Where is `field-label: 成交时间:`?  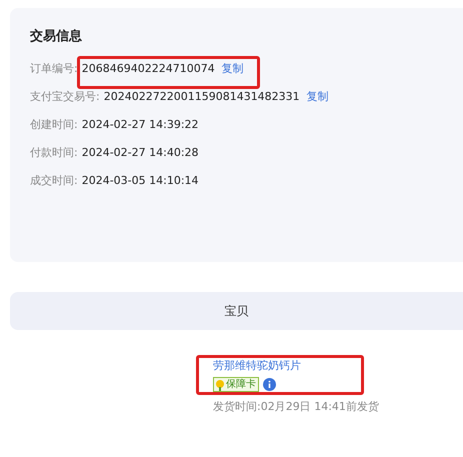
field-label: 成交时间: is located at coordinates (54, 180).